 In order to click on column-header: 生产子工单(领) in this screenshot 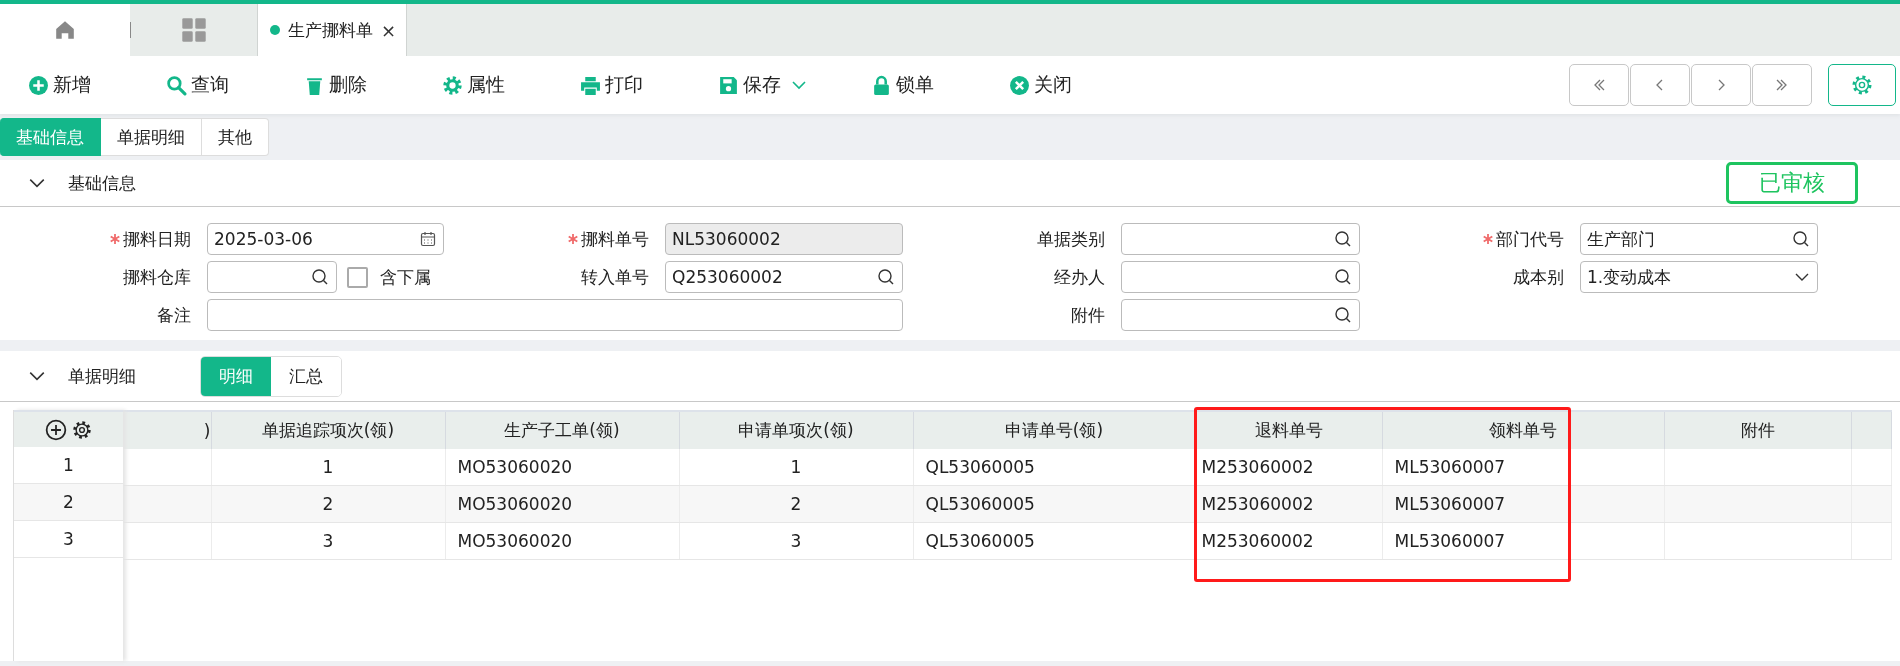, I will do `click(562, 430)`.